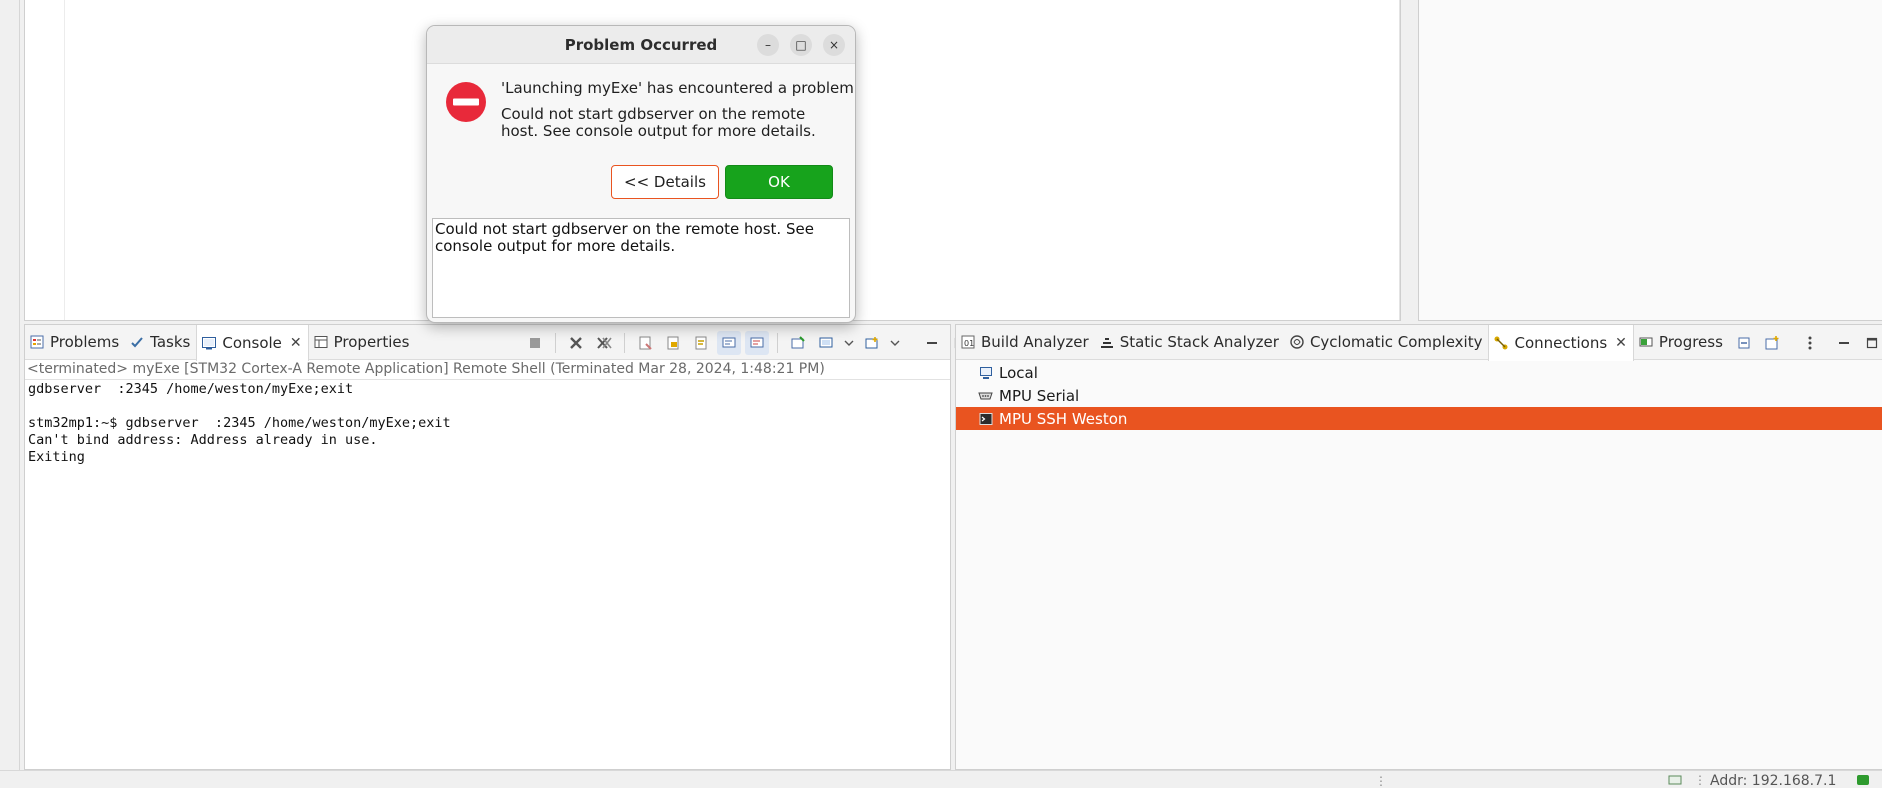 The height and width of the screenshot is (788, 1882). I want to click on minimize-button: –, so click(768, 45).